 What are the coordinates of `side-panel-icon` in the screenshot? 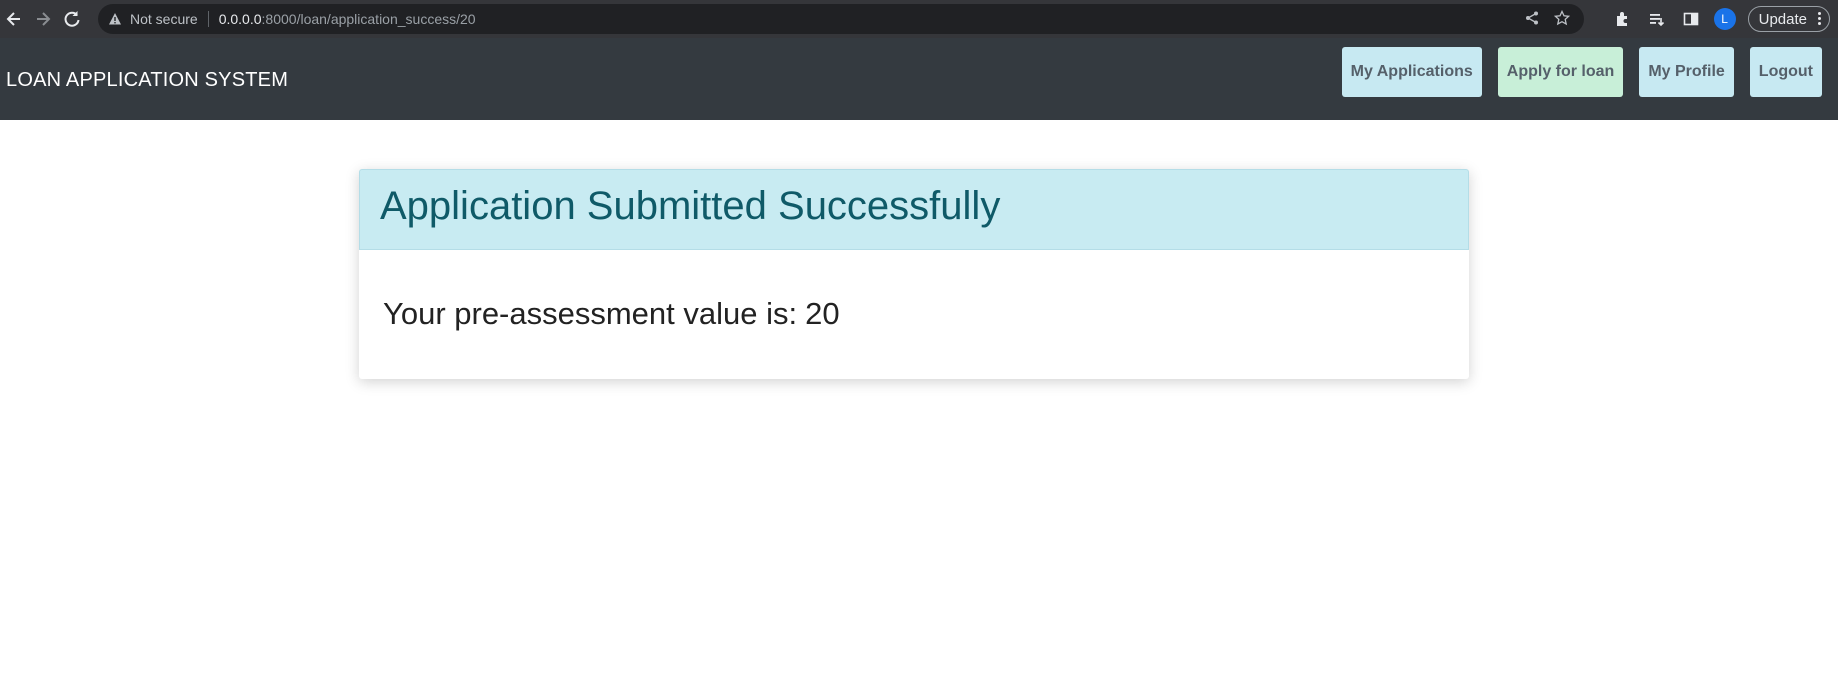 It's located at (1691, 19).